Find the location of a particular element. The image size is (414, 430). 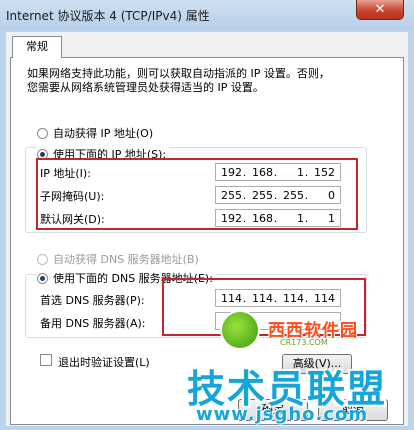

auto-dns-radio-row: 自动获得 DNS 服务器地址(B) is located at coordinates (118, 259).